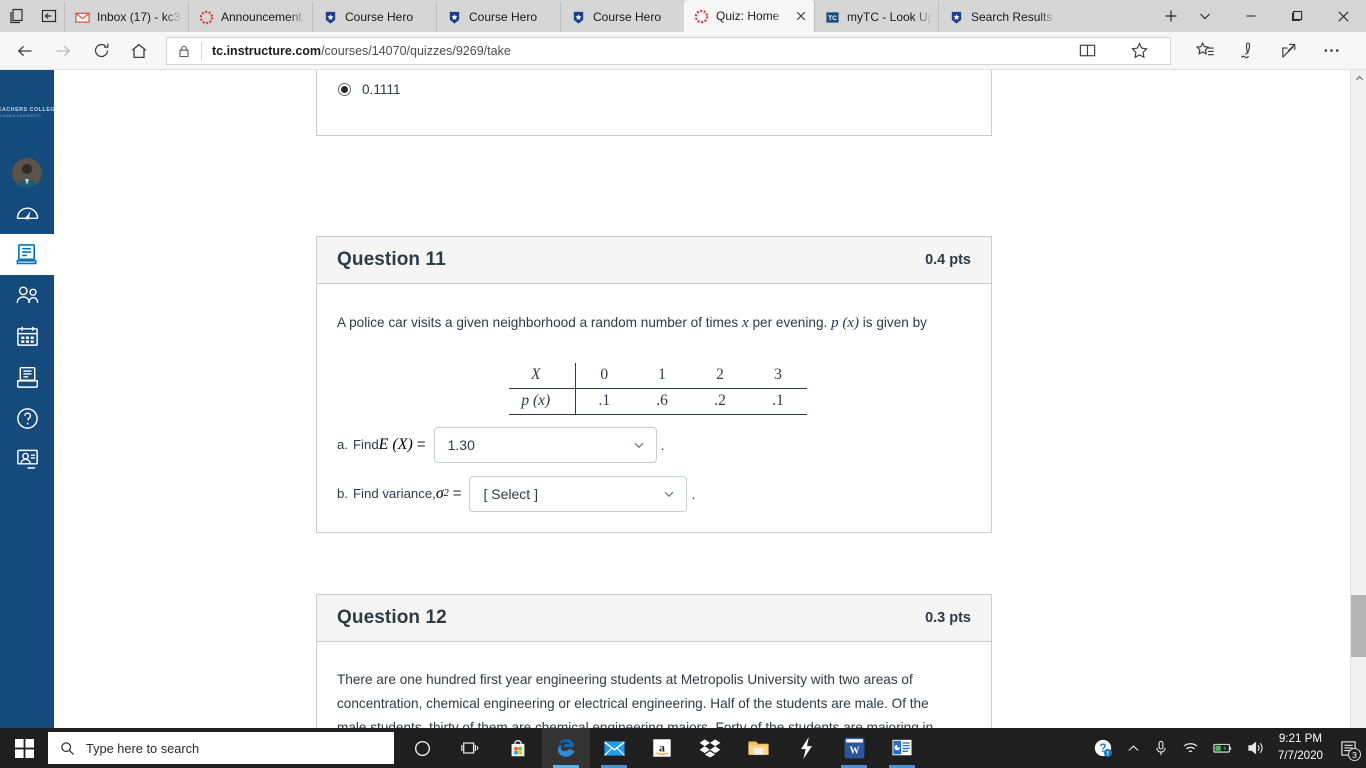 The image size is (1366, 768). Describe the element at coordinates (845, 323) in the screenshot. I see `prompt-function-px: p (x)` at that location.